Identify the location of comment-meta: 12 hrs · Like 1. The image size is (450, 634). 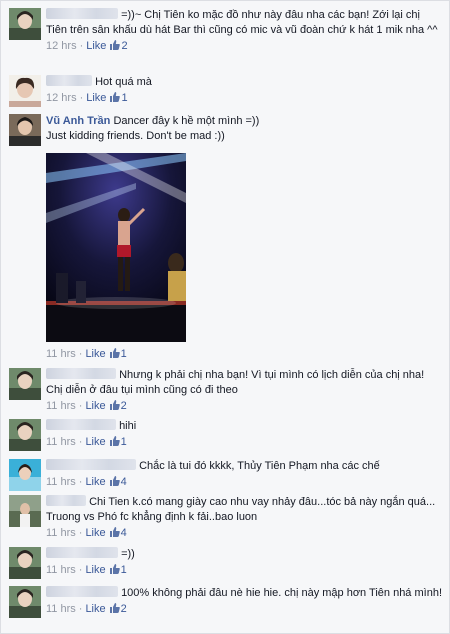
(87, 98).